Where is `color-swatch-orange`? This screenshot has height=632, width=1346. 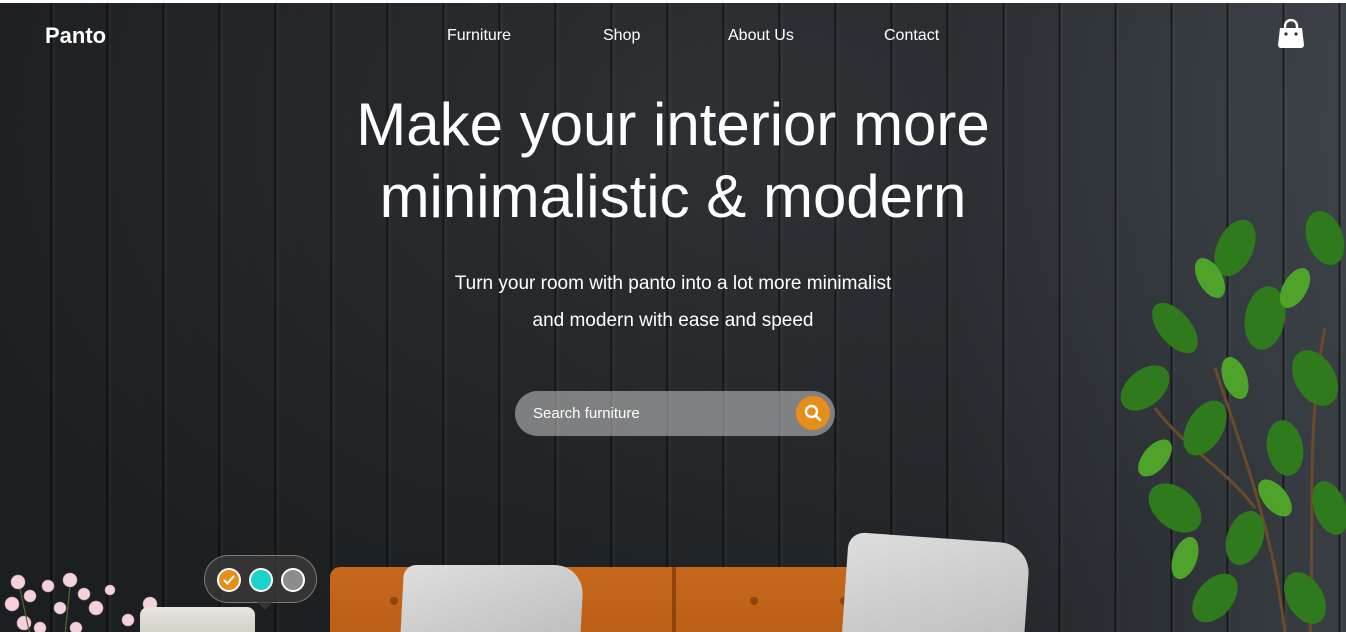 color-swatch-orange is located at coordinates (229, 580).